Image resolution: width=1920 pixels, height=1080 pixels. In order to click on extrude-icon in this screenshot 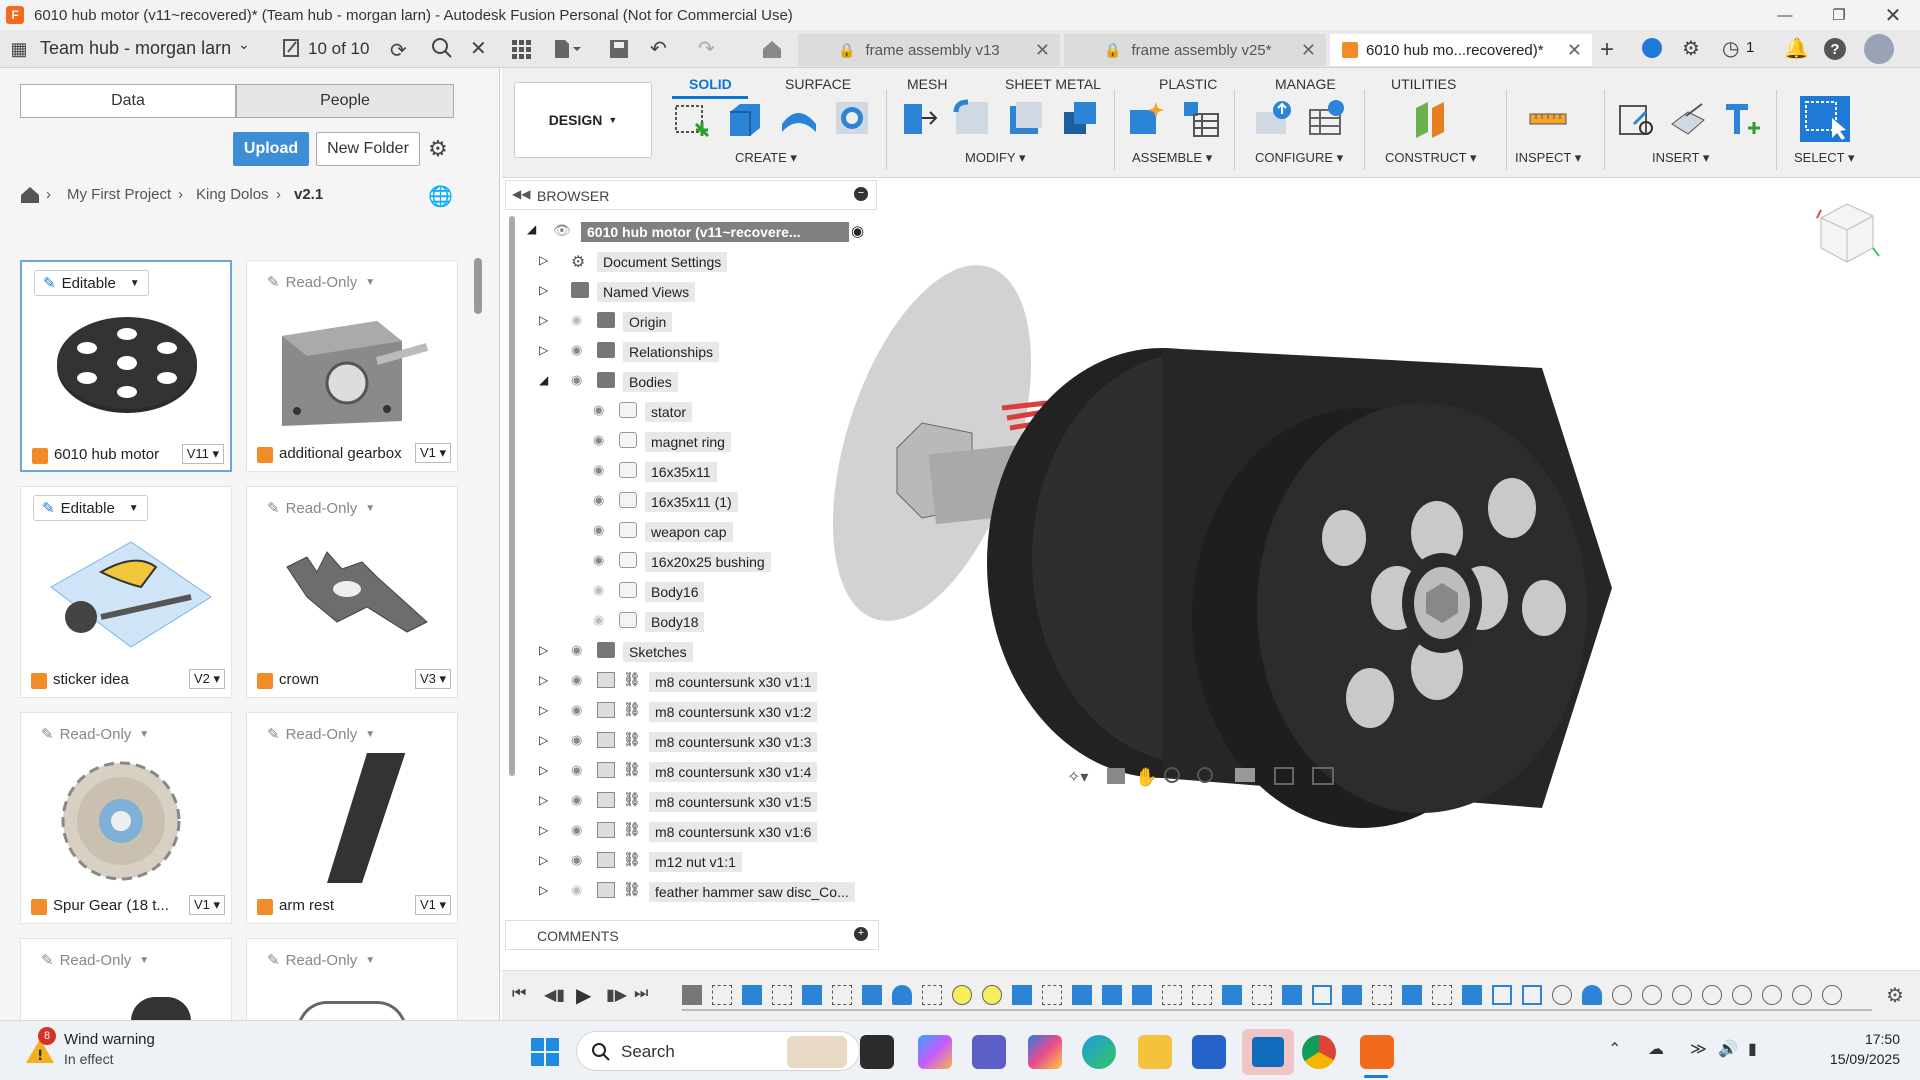, I will do `click(744, 118)`.